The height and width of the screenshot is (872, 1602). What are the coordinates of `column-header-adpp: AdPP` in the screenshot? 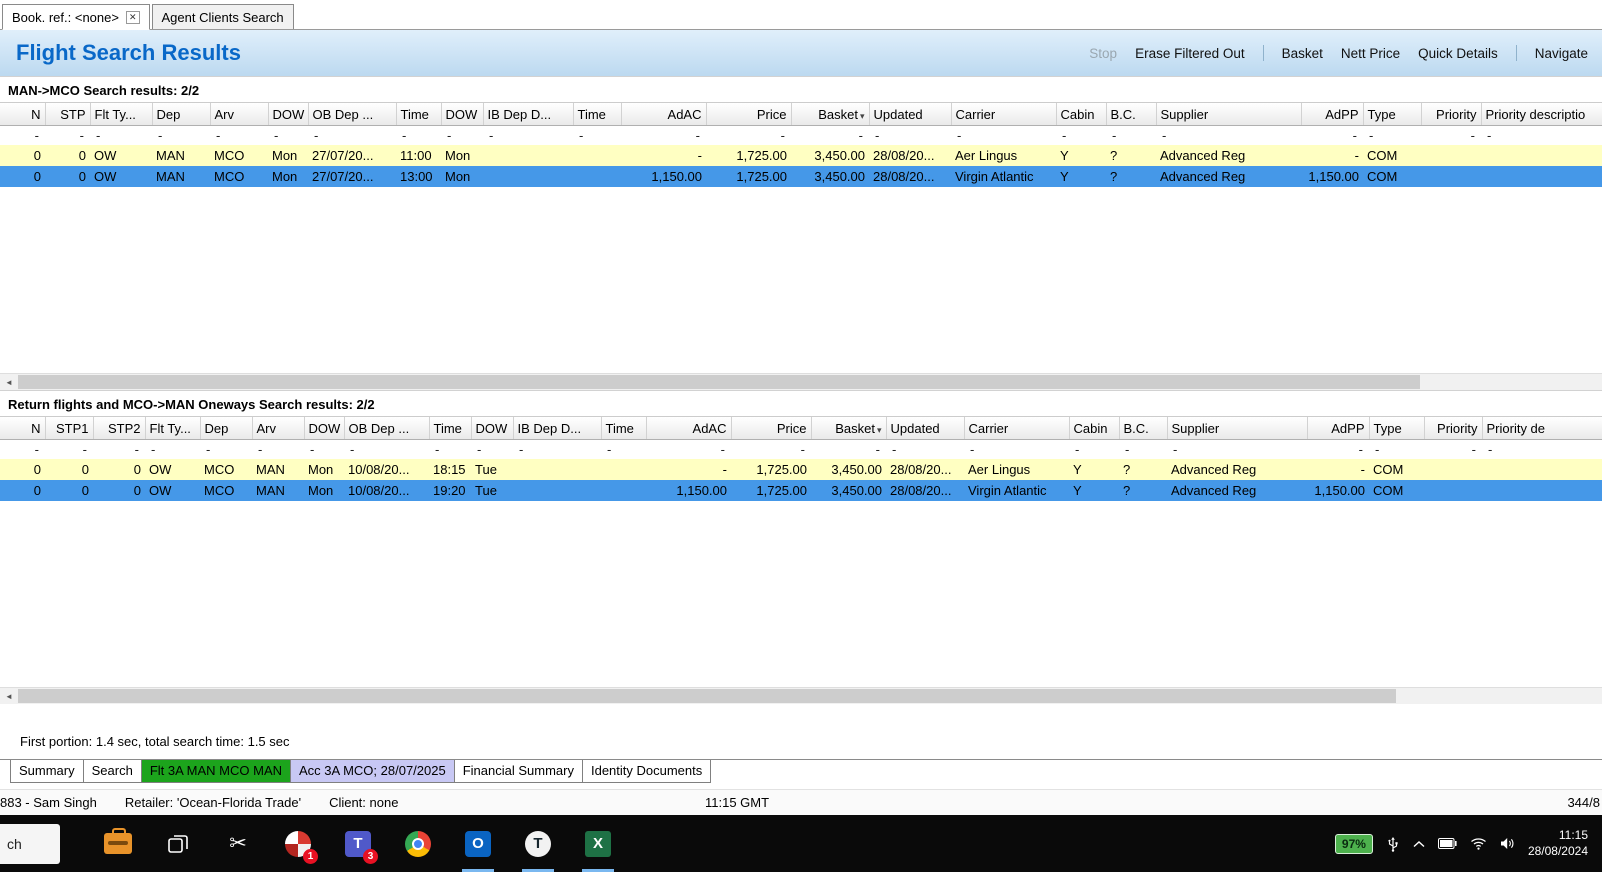 It's located at (1332, 114).